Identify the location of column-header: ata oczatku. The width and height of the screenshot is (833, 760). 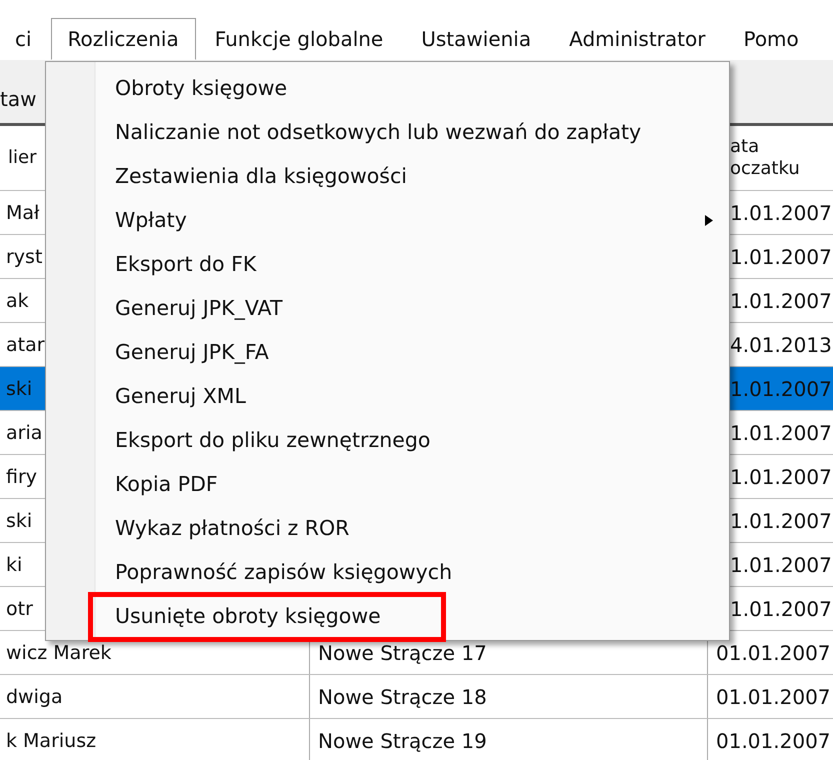
(765, 158).